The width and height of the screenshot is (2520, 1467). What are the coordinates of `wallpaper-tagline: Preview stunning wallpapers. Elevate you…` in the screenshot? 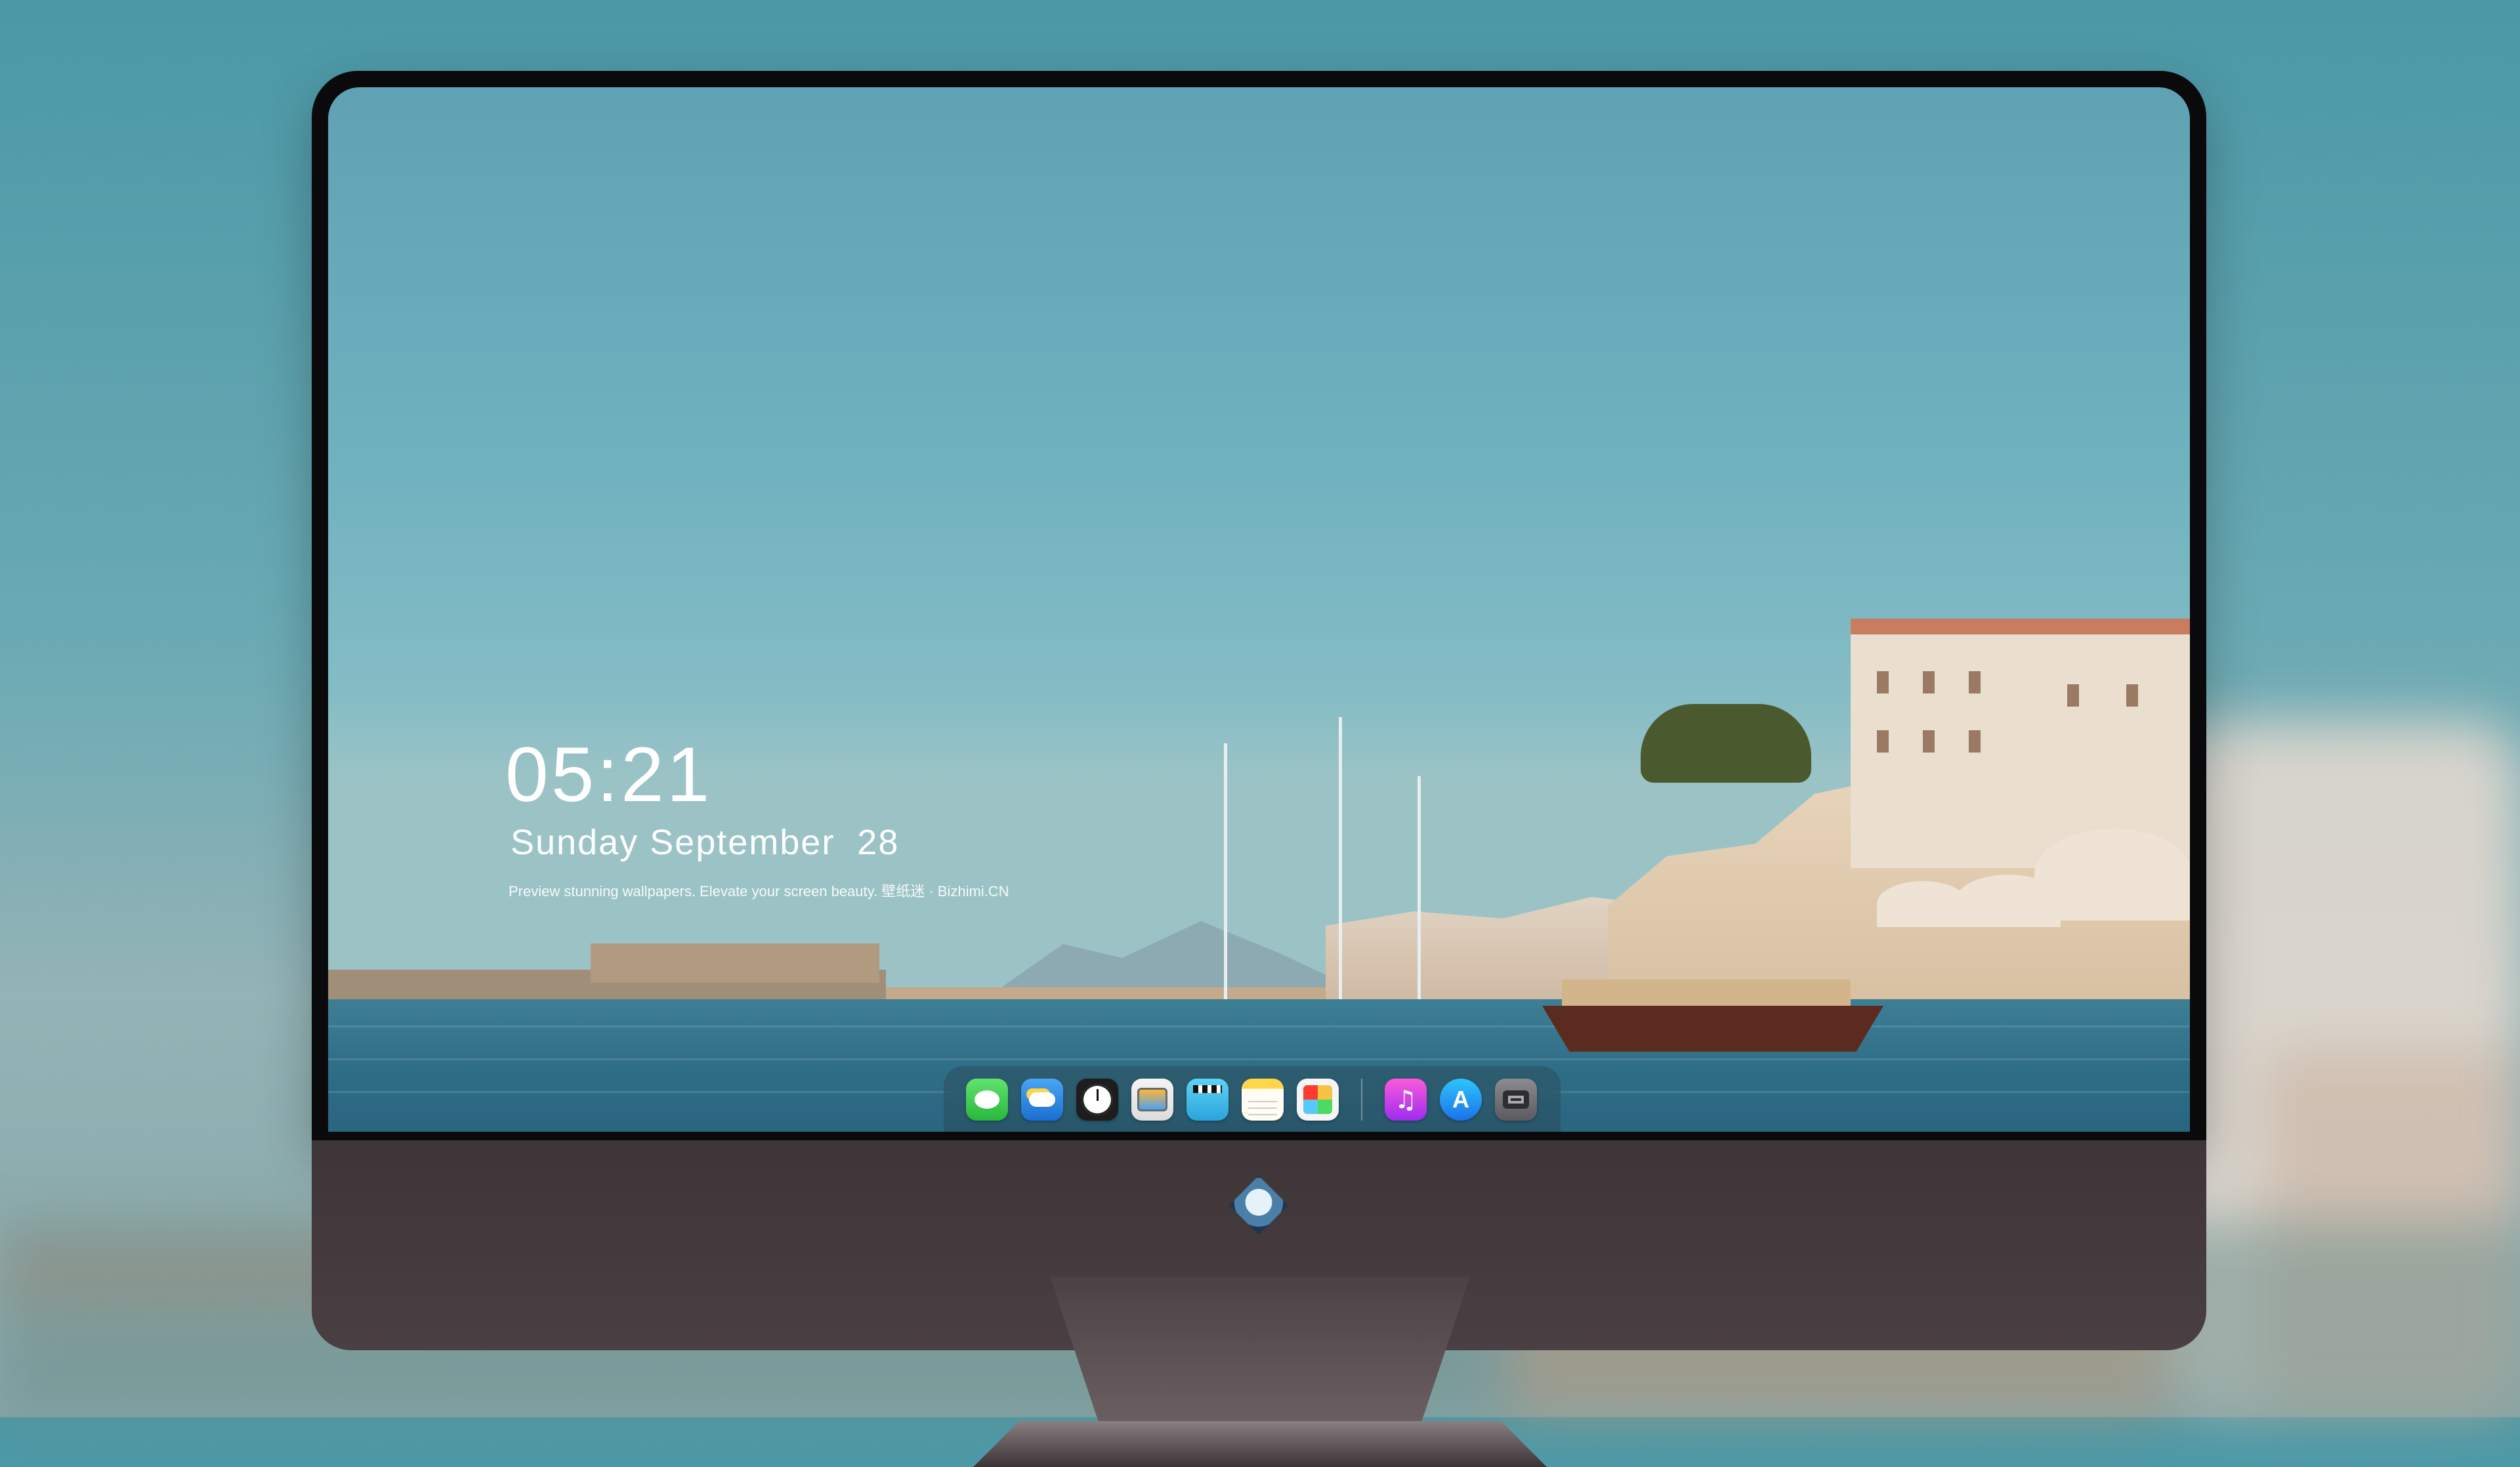 It's located at (759, 891).